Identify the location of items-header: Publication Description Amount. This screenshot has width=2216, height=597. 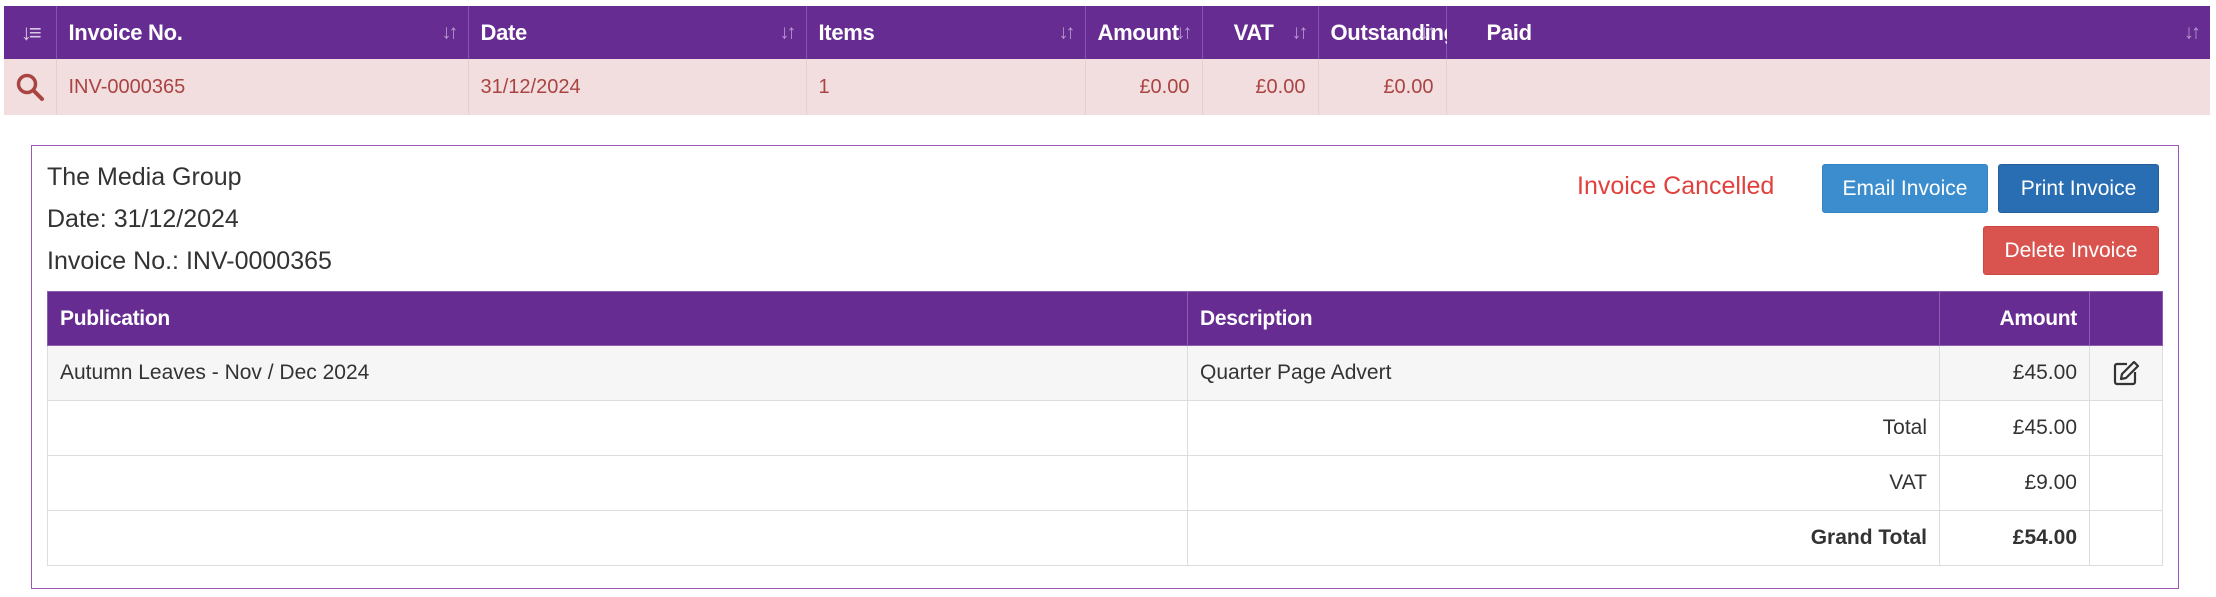
(1105, 318).